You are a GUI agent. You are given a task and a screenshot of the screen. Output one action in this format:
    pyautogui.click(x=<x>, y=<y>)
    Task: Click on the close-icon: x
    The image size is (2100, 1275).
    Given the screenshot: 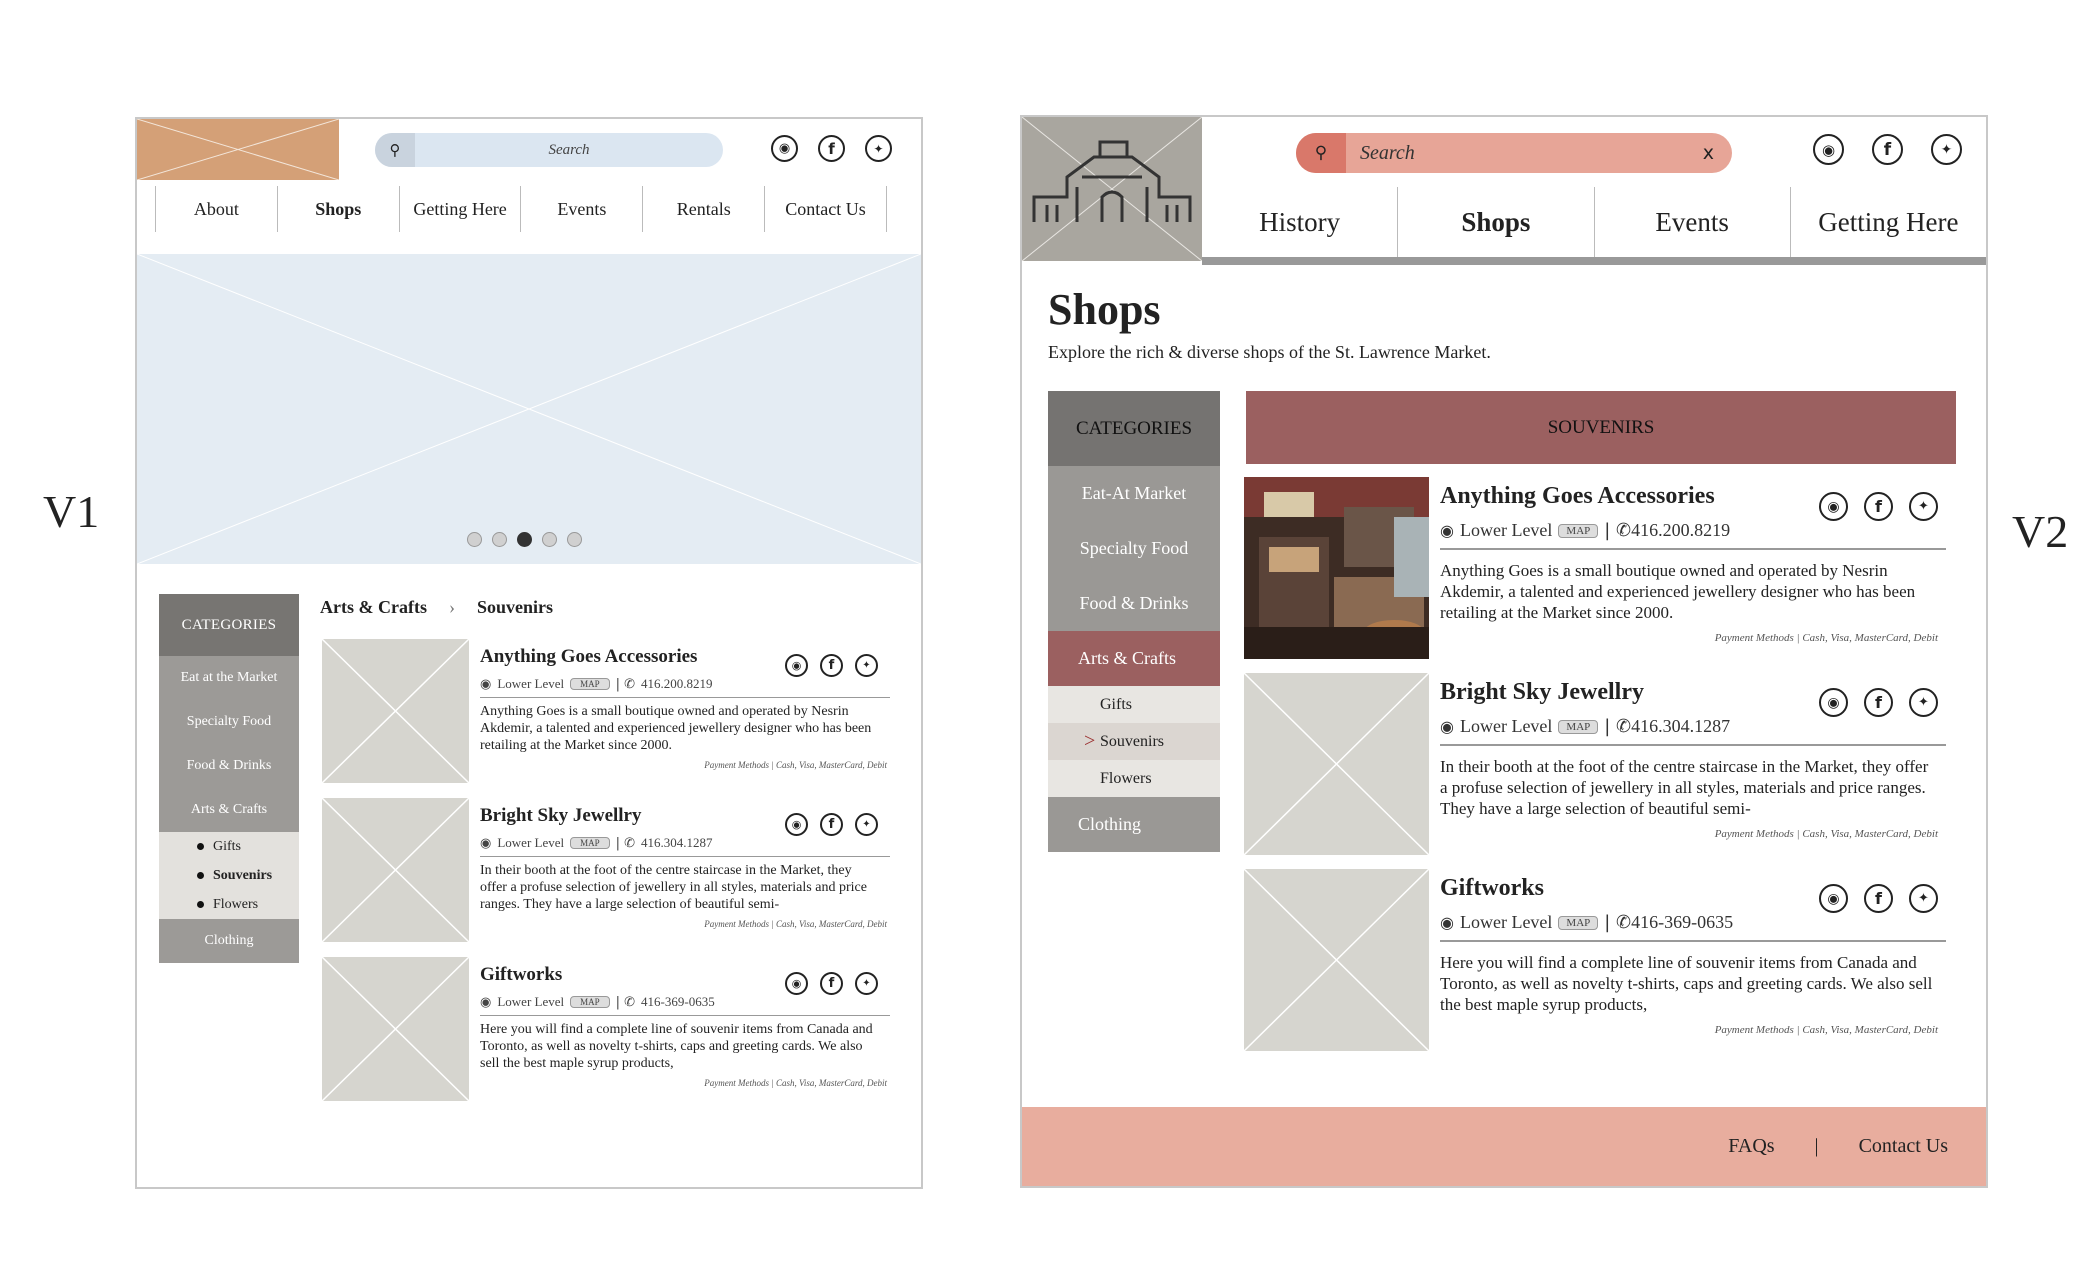 What is the action you would take?
    pyautogui.click(x=1708, y=153)
    